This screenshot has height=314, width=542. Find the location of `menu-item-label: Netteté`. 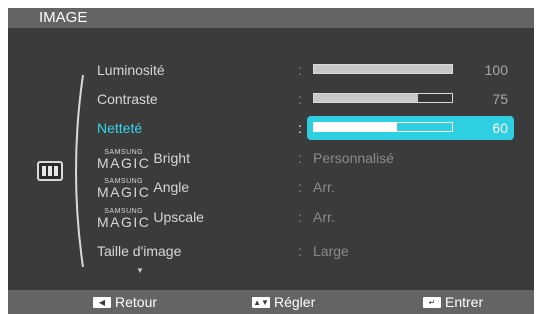

menu-item-label: Netteté is located at coordinates (120, 128).